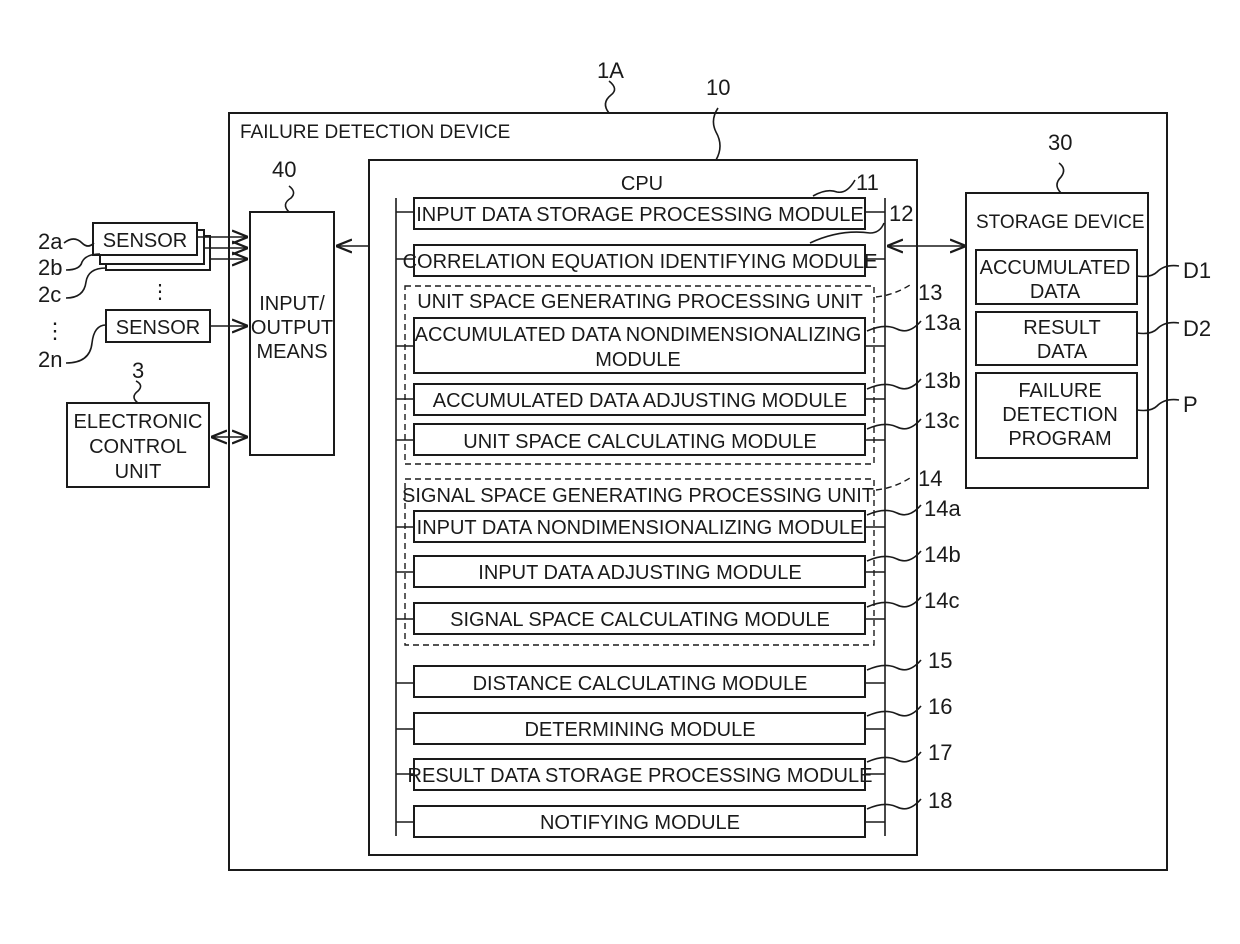 This screenshot has height=944, width=1240. Describe the element at coordinates (640, 262) in the screenshot. I see `module-12-label: CORRELATION EQUATION IDENTIFYING MODULE` at that location.